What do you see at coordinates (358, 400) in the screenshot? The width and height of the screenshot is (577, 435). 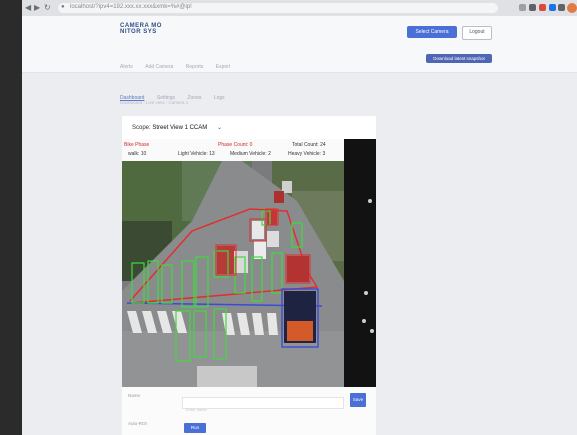 I see `save-button: Save` at bounding box center [358, 400].